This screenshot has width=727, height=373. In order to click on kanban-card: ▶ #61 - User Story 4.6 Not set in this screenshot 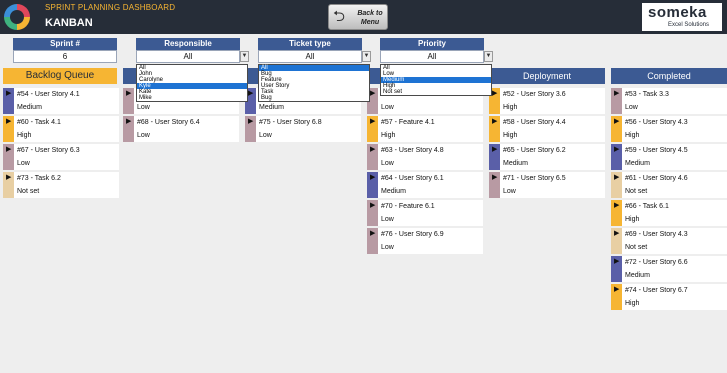, I will do `click(669, 185)`.